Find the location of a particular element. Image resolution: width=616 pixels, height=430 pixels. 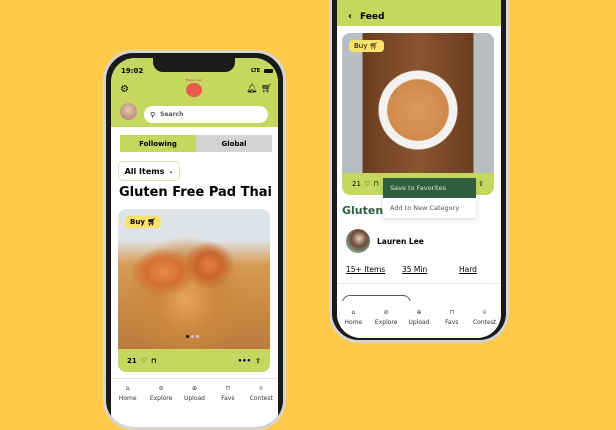

recipe-title: Gluten Free Pad Thai is located at coordinates (195, 192).